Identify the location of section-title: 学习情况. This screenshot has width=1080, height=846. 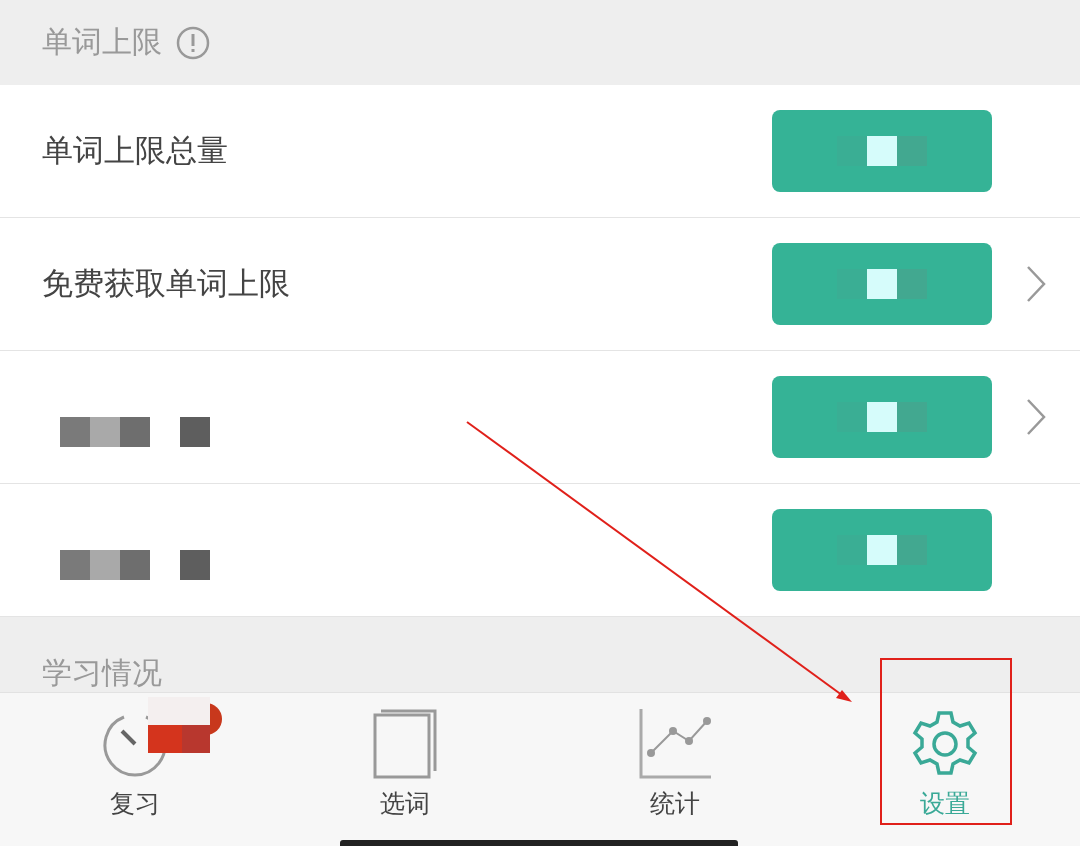
(102, 672).